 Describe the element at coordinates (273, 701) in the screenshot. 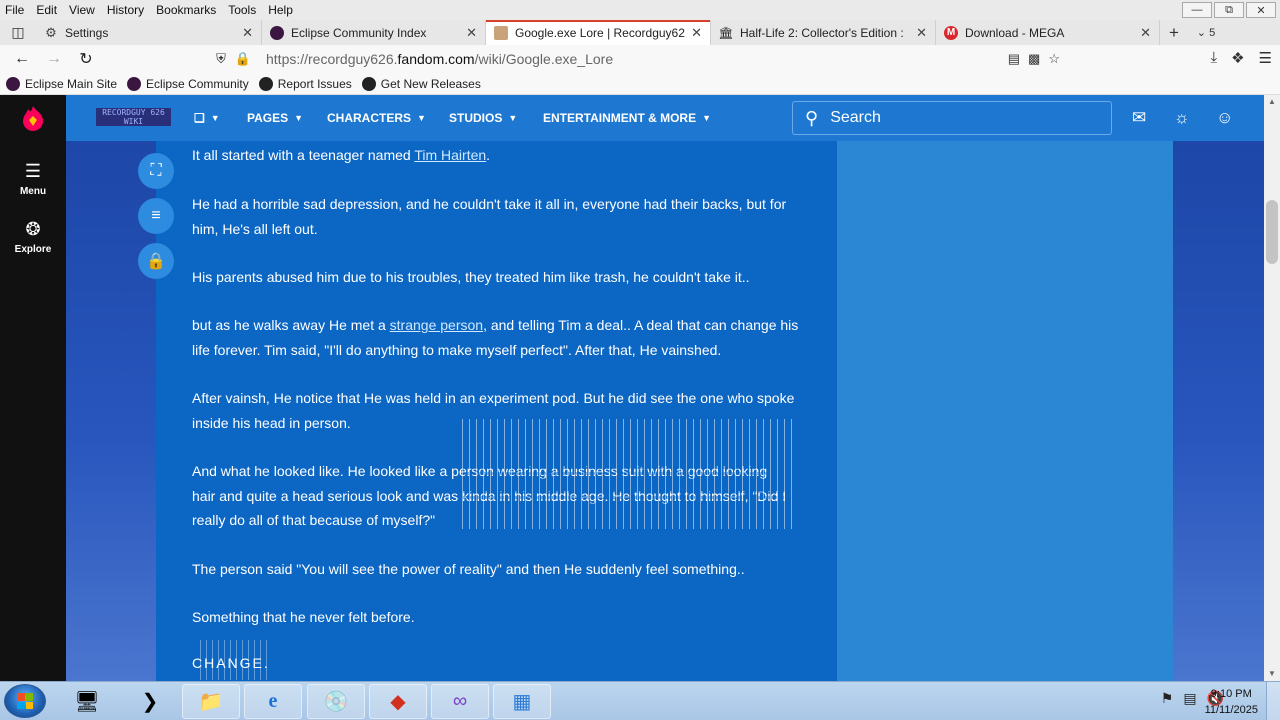

I see `internet-explorer-icon: e` at that location.